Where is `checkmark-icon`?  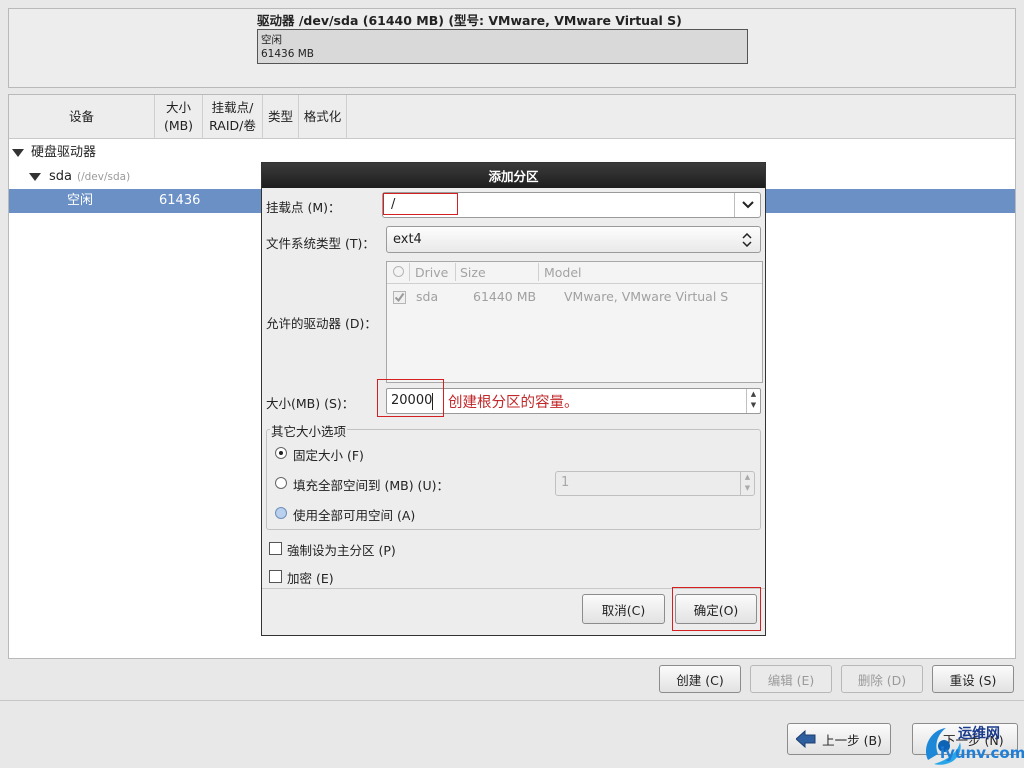
checkmark-icon is located at coordinates (399, 297).